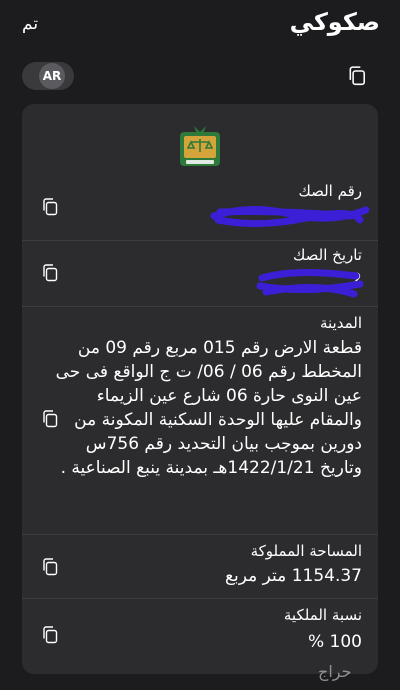 The image size is (400, 690). I want to click on language-toggle: AR, so click(48, 76).